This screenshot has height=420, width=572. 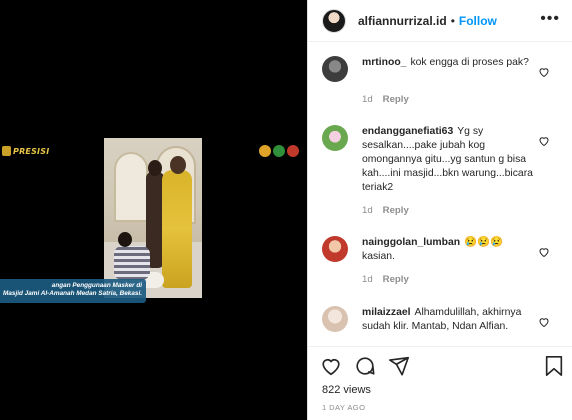 I want to click on share-icon, so click(x=399, y=366).